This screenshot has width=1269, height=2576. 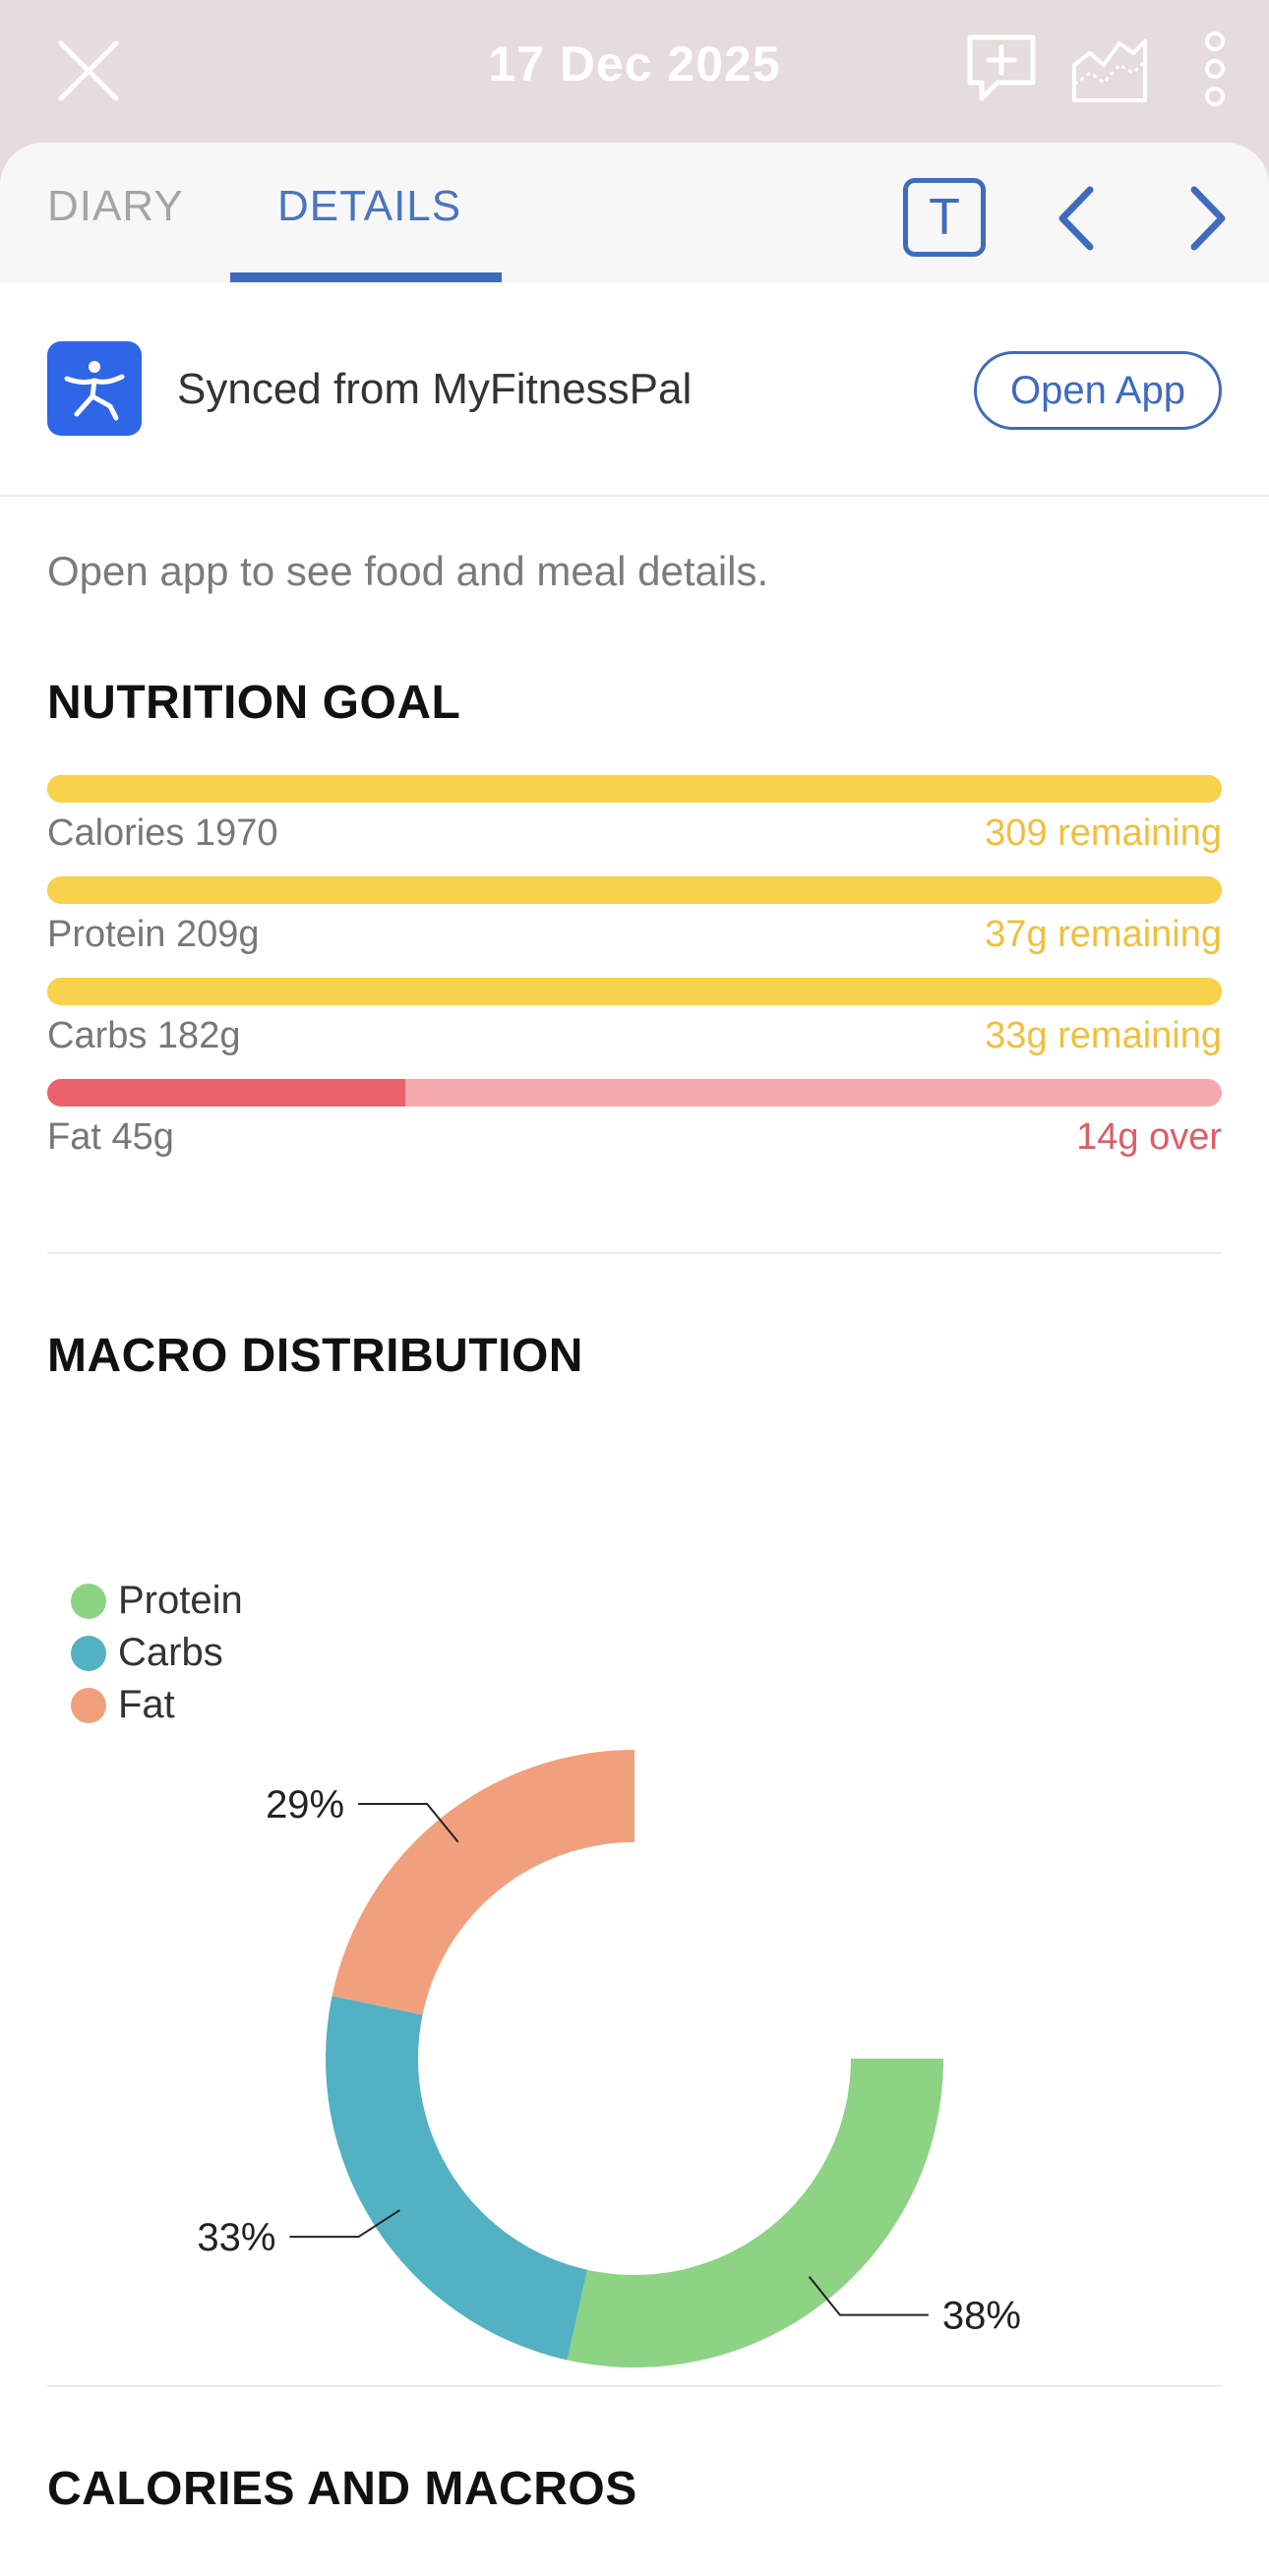 I want to click on open-app-hint: Open app to see food and meal details., so click(x=408, y=571).